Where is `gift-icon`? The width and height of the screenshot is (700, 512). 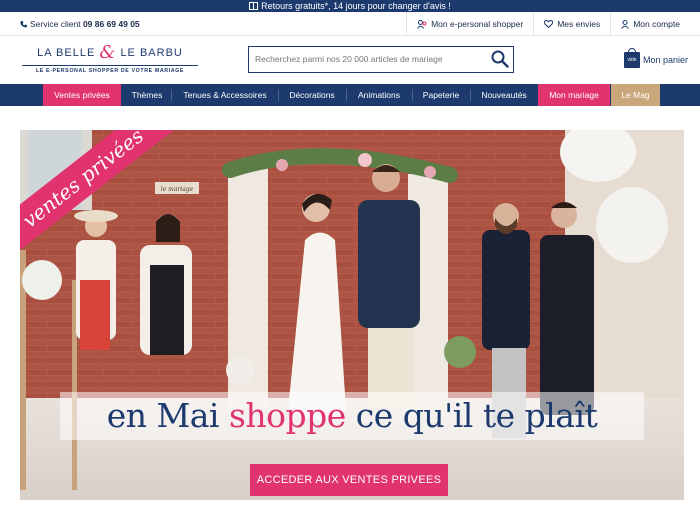 gift-icon is located at coordinates (254, 6).